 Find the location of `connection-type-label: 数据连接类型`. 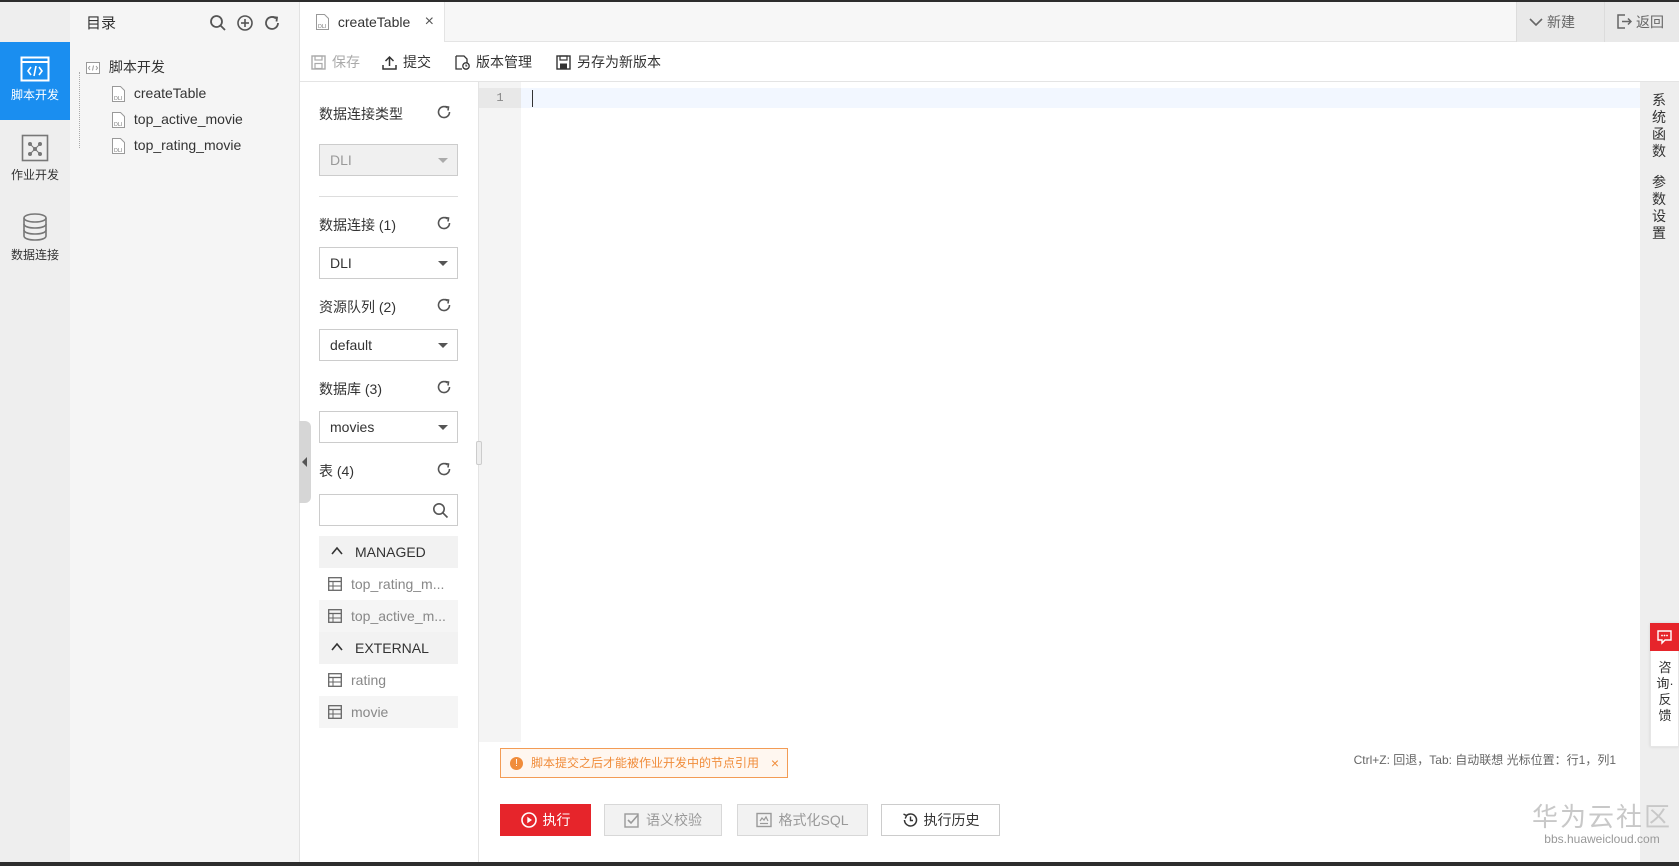

connection-type-label: 数据连接类型 is located at coordinates (361, 114).